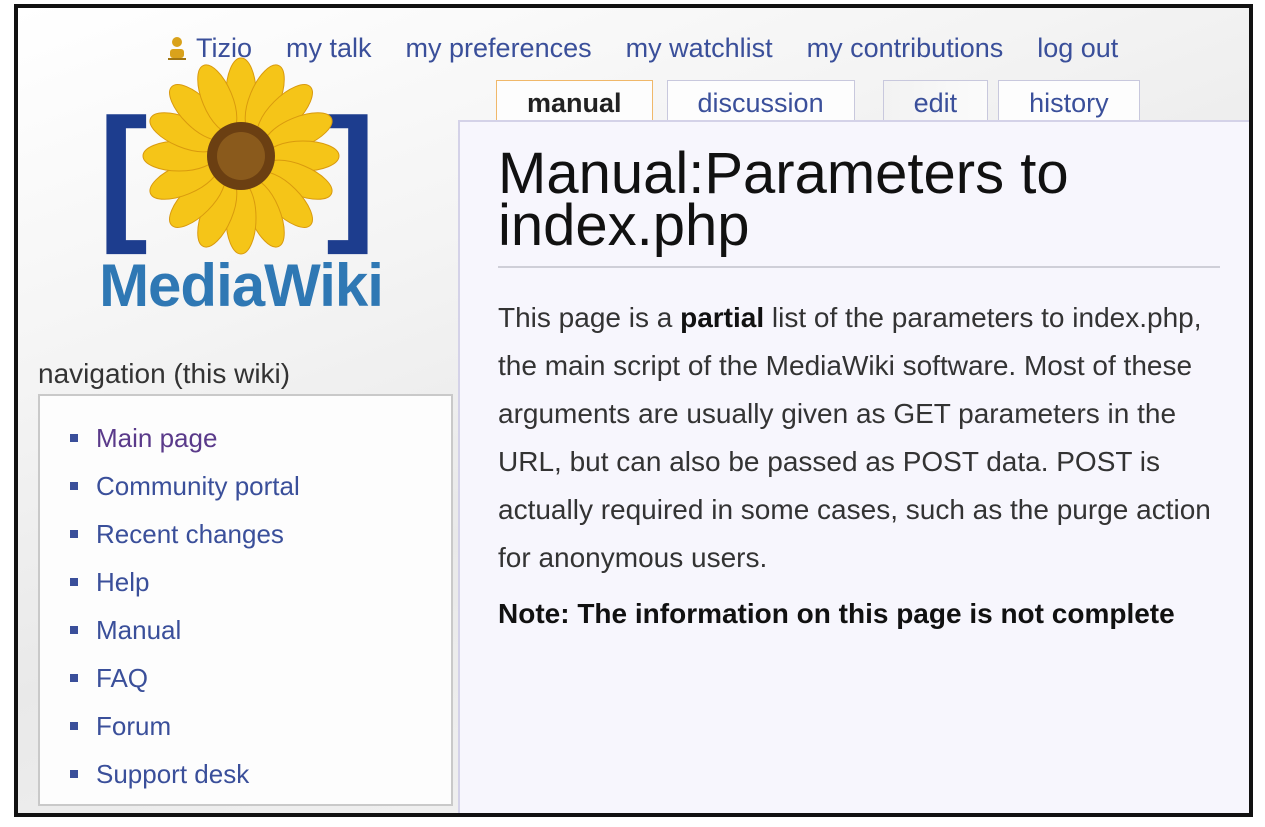 The image size is (1265, 827). I want to click on sidebar-item-support-desk: Support desk, so click(260, 774).